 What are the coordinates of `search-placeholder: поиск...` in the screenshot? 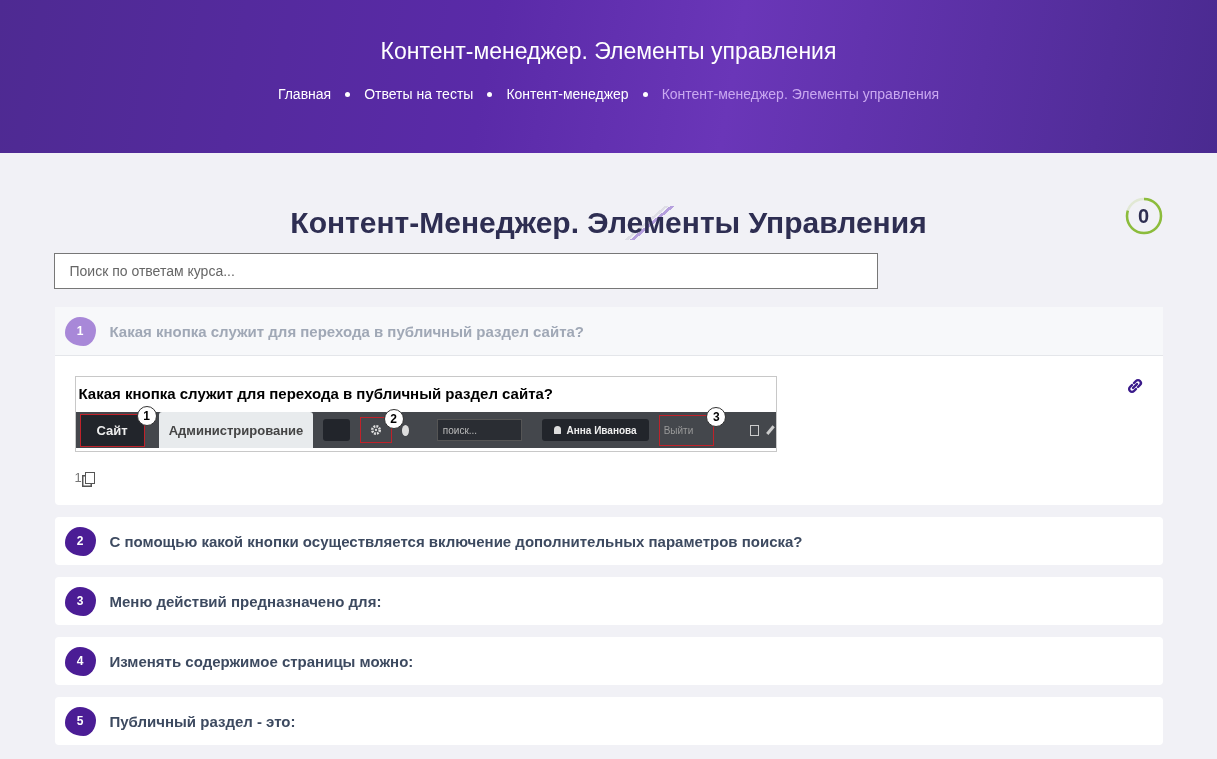 It's located at (460, 430).